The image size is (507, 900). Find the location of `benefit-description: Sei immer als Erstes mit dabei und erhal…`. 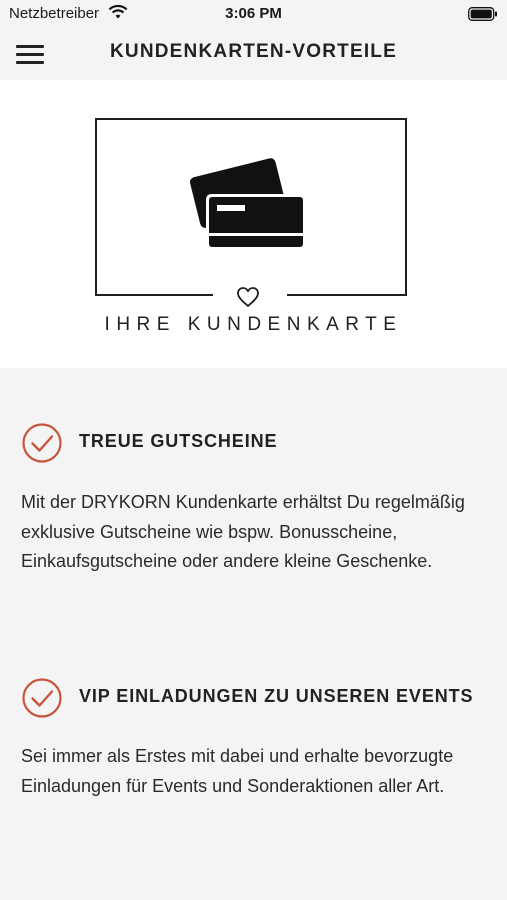

benefit-description: Sei immer als Erstes mit dabei und erhal… is located at coordinates (237, 771).